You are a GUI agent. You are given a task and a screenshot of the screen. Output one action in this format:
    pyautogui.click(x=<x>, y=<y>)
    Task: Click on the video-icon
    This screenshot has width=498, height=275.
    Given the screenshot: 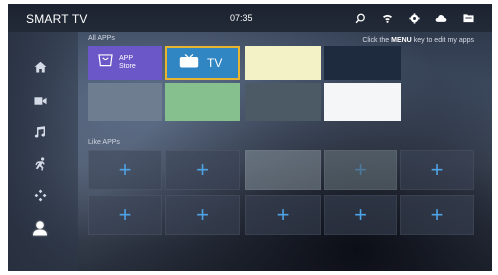 What is the action you would take?
    pyautogui.click(x=40, y=102)
    